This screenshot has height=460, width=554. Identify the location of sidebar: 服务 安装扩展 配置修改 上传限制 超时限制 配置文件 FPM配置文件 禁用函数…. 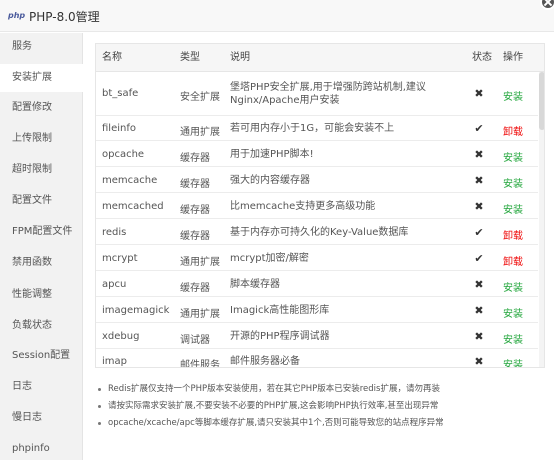
(42, 246).